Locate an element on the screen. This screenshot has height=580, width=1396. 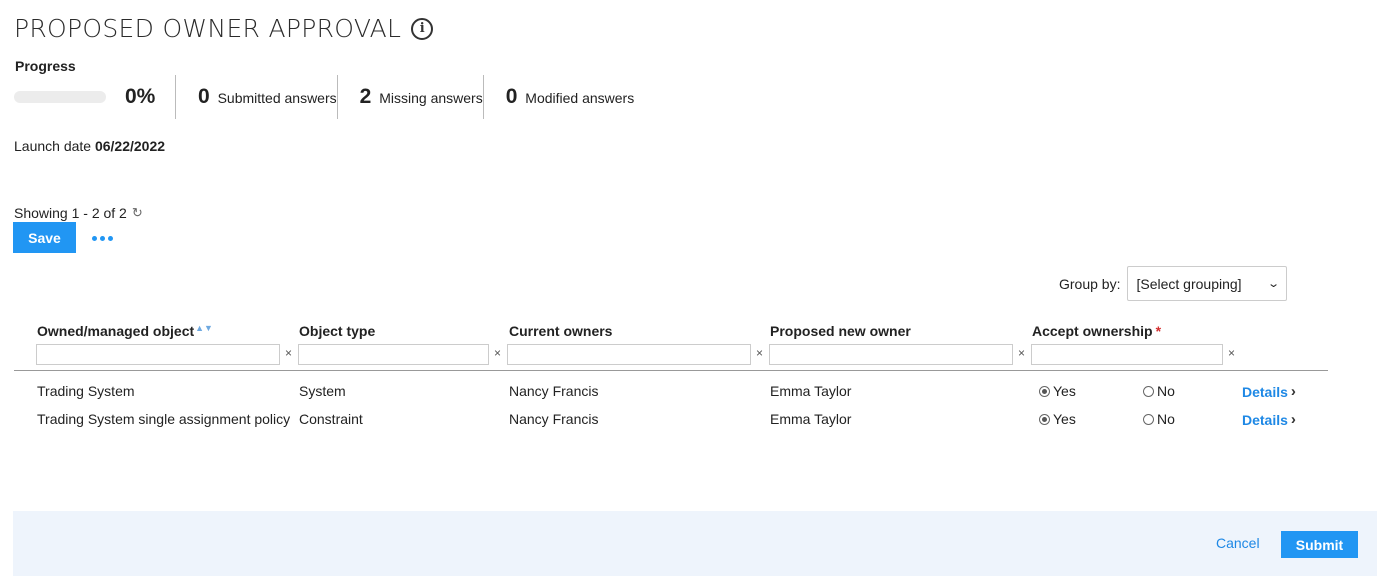
column-header-accept: Accept ownership * is located at coordinates (1096, 331).